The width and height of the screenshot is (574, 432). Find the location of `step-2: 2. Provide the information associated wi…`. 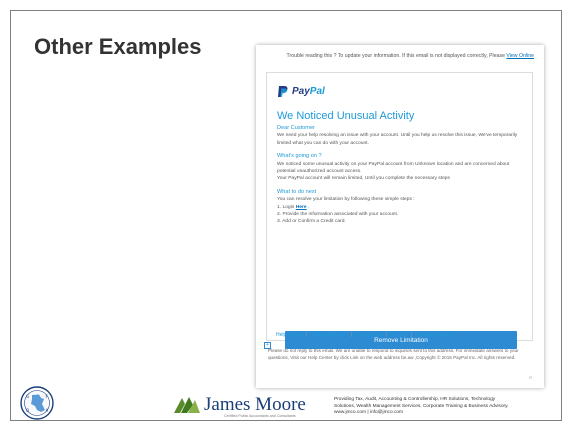

step-2: 2. Provide the information associated wi… is located at coordinates (338, 215).